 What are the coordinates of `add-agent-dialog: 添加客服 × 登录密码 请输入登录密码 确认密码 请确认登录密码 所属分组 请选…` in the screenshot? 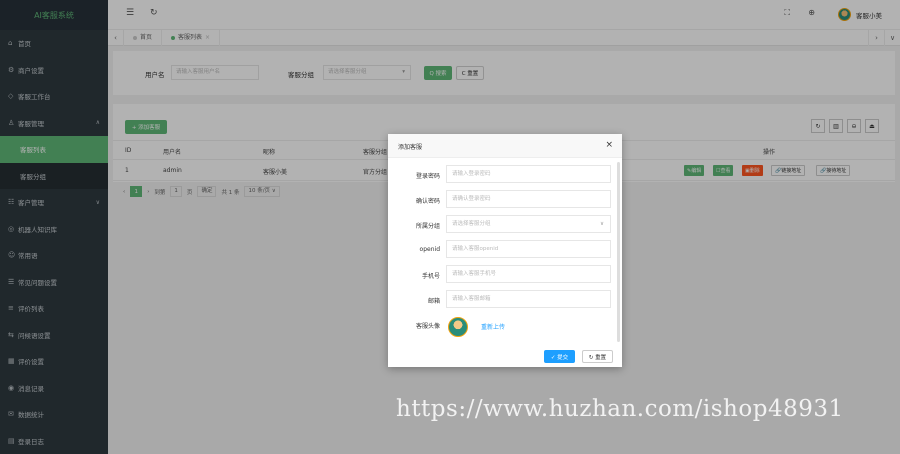 It's located at (505, 250).